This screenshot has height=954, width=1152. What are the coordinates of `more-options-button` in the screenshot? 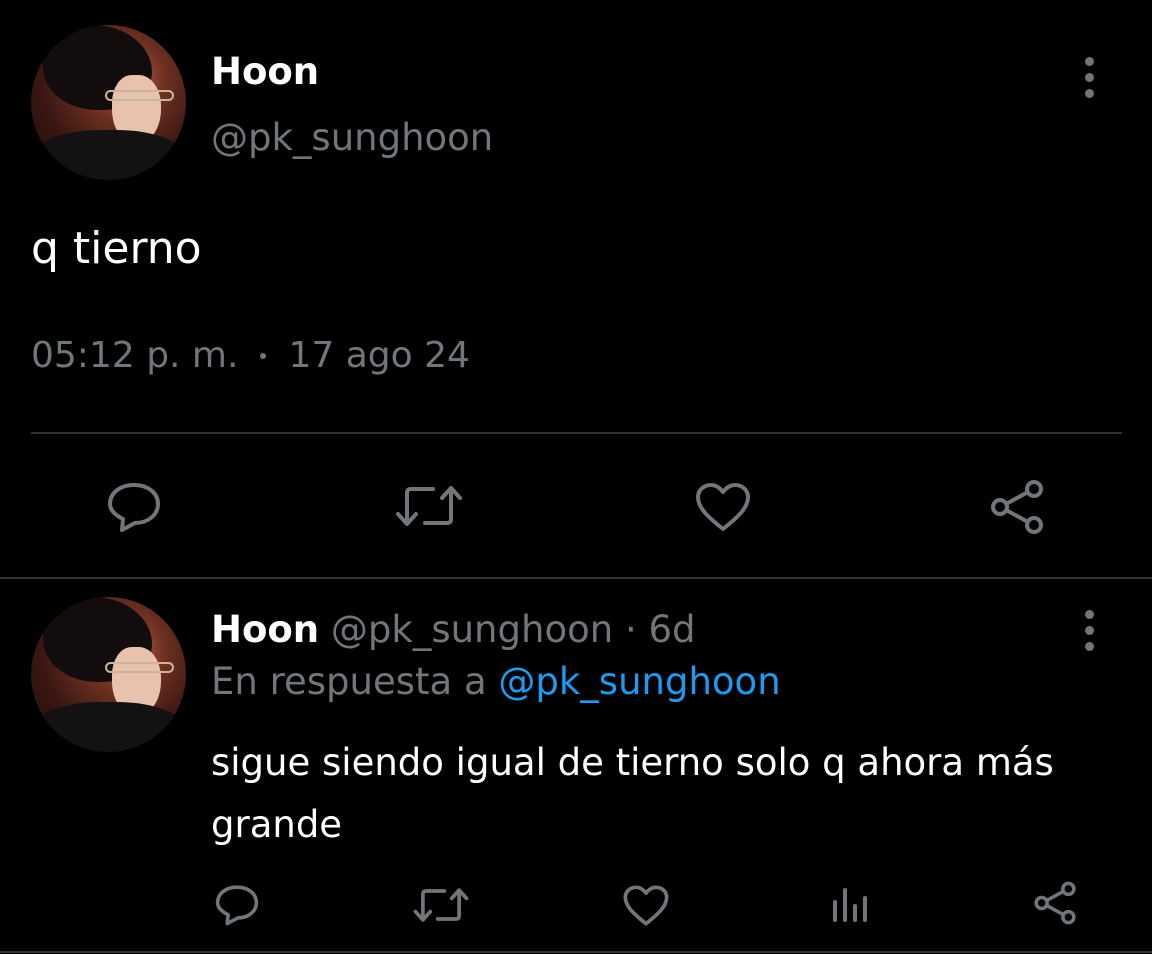 It's located at (1089, 77).